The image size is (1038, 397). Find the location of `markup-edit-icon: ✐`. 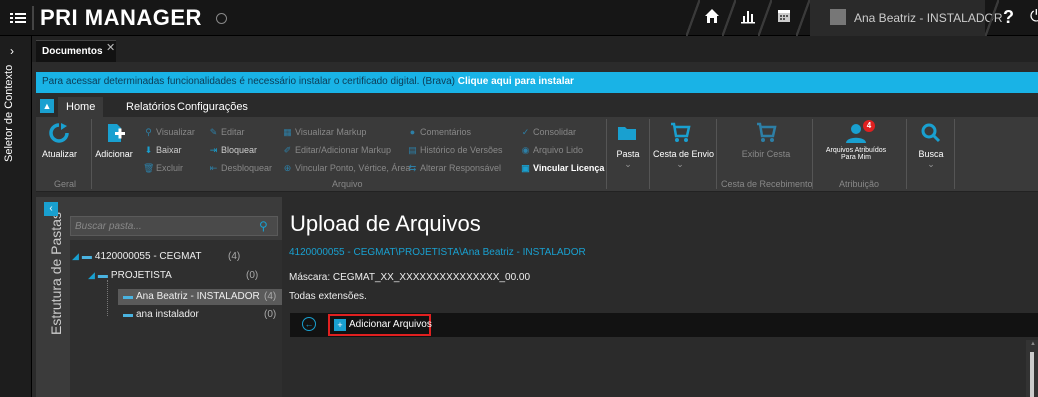

markup-edit-icon: ✐ is located at coordinates (287, 150).